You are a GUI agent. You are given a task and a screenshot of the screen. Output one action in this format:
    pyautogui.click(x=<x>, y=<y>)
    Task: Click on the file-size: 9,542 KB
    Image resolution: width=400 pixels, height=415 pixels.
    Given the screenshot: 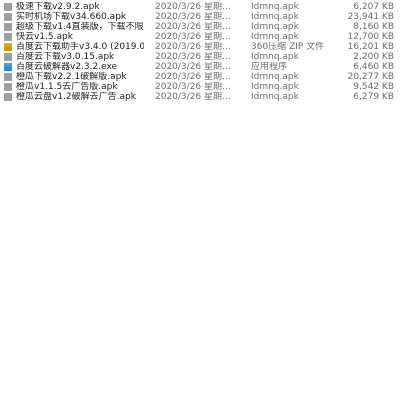 What is the action you would take?
    pyautogui.click(x=373, y=87)
    